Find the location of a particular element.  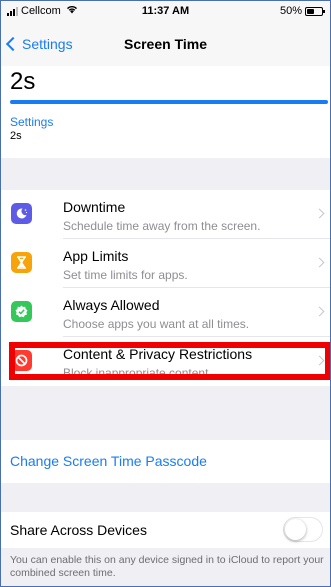

status-bar: Cellcom 11:37 AM 50% is located at coordinates (165, 12).